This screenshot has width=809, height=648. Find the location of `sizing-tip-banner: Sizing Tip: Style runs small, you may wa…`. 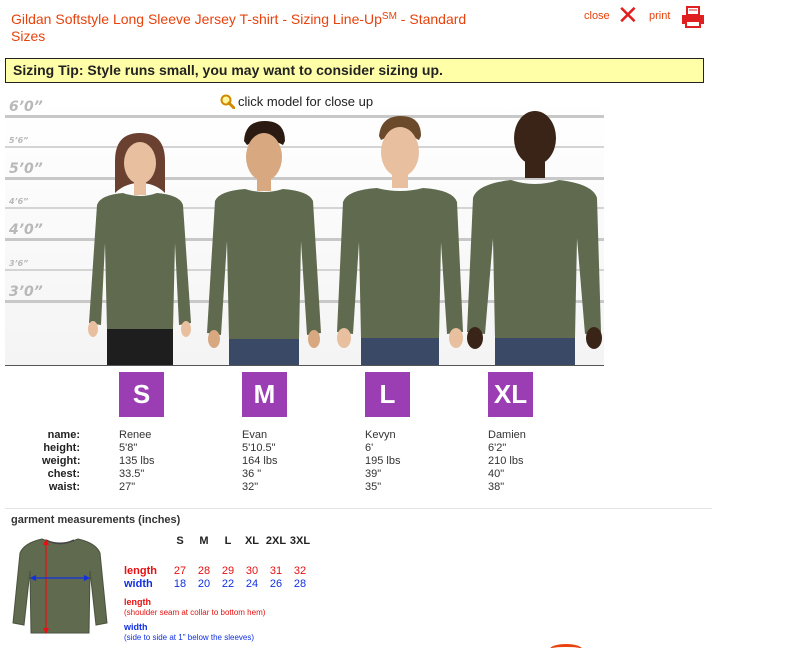

sizing-tip-banner: Sizing Tip: Style runs small, you may wa… is located at coordinates (354, 70).